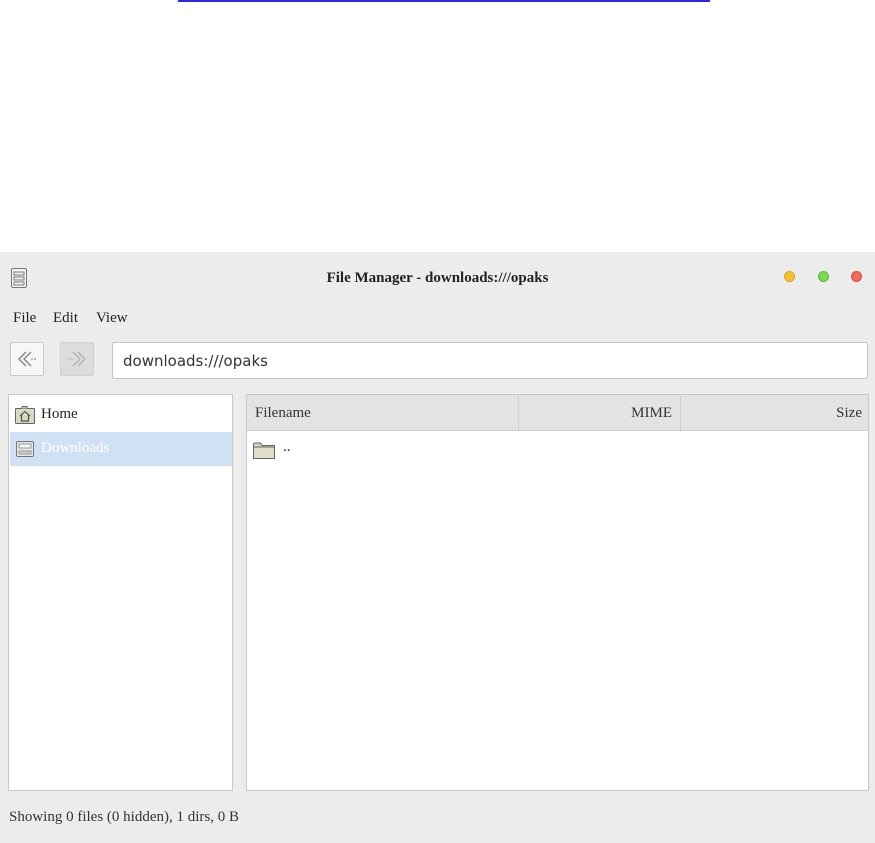 The height and width of the screenshot is (843, 875). What do you see at coordinates (856, 276) in the screenshot?
I see `close-button` at bounding box center [856, 276].